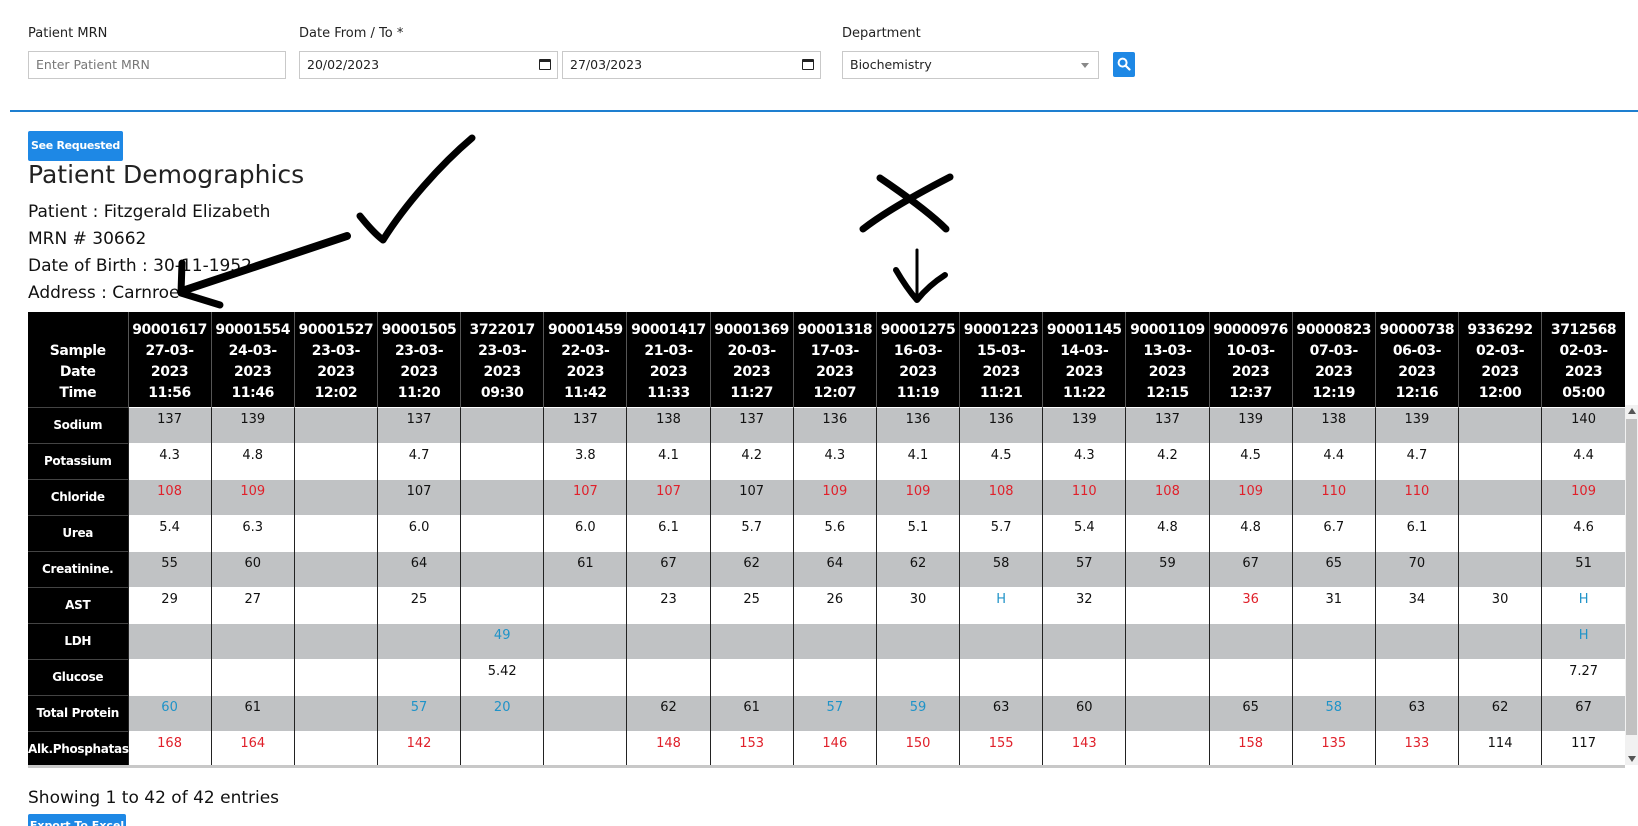  What do you see at coordinates (1499, 747) in the screenshot?
I see `result-cell: 114` at bounding box center [1499, 747].